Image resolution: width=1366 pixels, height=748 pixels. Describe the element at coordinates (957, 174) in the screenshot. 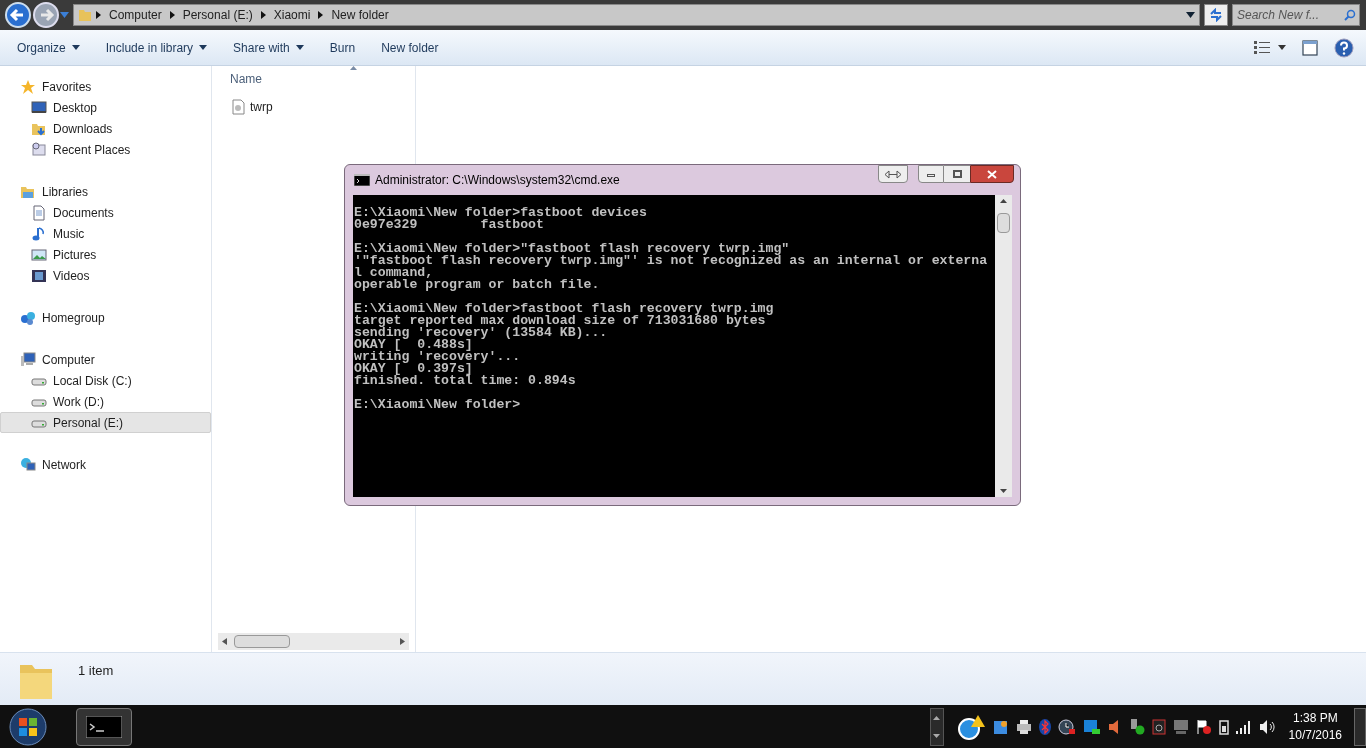

I see `maximize-button` at that location.